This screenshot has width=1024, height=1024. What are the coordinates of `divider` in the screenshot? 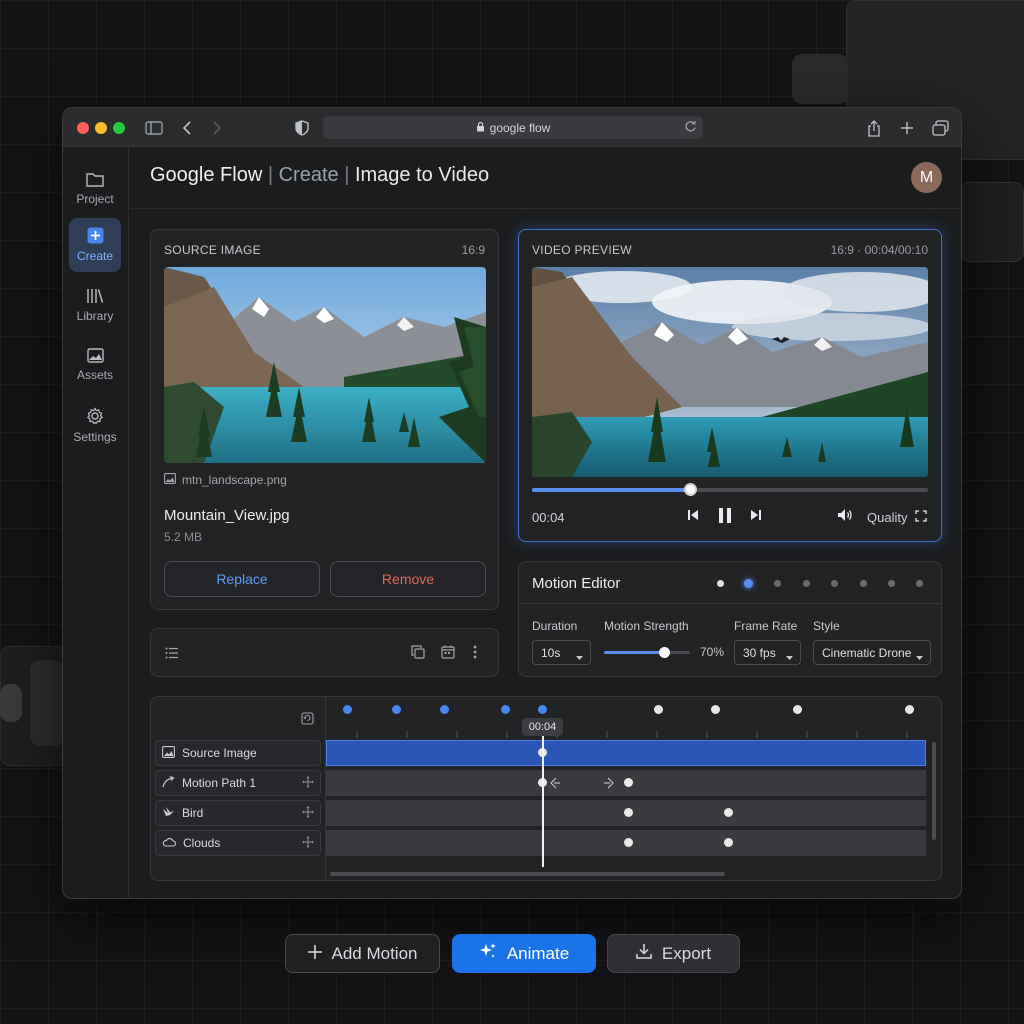 It's located at (730, 603).